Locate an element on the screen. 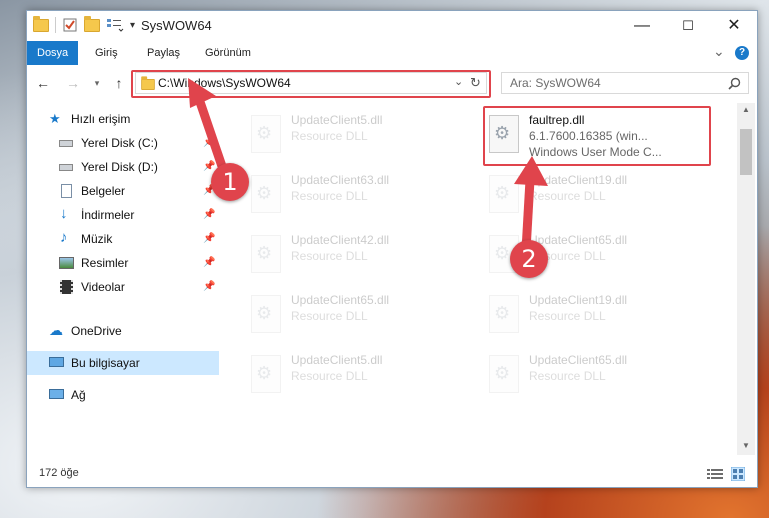 This screenshot has height=518, width=769. quick-access-toolbar: ▾ is located at coordinates (84, 24).